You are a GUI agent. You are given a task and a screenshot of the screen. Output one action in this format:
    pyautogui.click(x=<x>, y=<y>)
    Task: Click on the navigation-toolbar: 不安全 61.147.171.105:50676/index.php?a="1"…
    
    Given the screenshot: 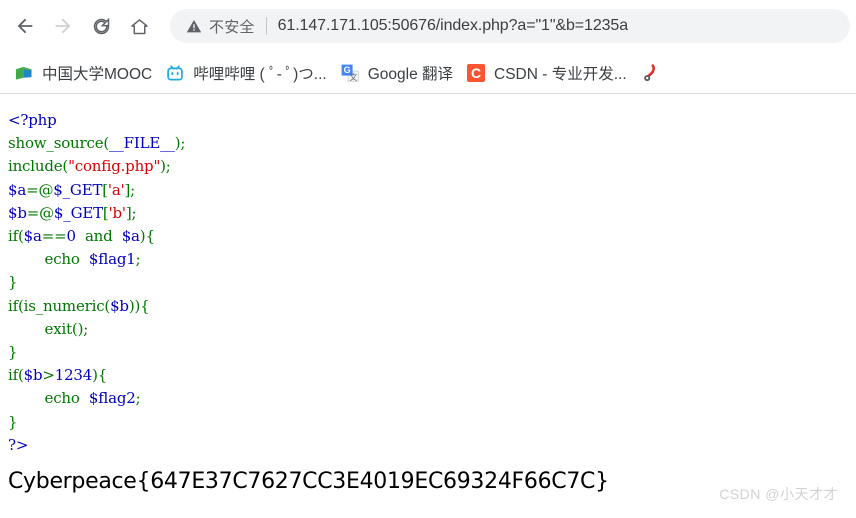 What is the action you would take?
    pyautogui.click(x=428, y=26)
    